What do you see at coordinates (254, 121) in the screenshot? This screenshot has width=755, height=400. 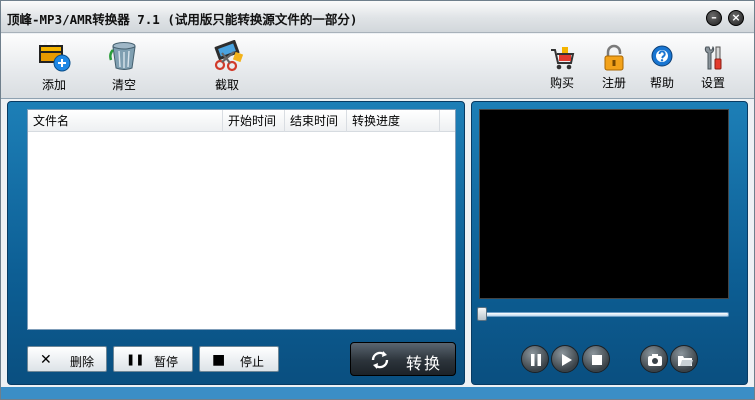 I see `column-header-start-time: 开始时间` at bounding box center [254, 121].